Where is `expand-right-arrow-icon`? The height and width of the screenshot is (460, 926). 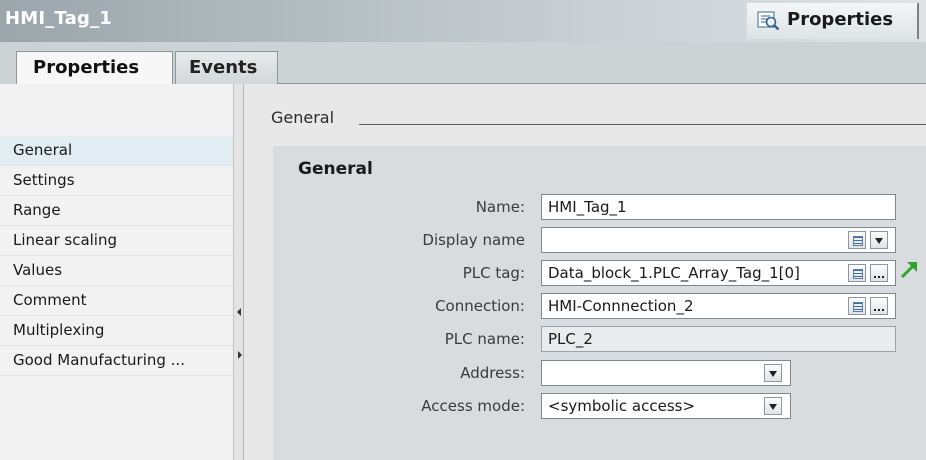
expand-right-arrow-icon is located at coordinates (240, 355).